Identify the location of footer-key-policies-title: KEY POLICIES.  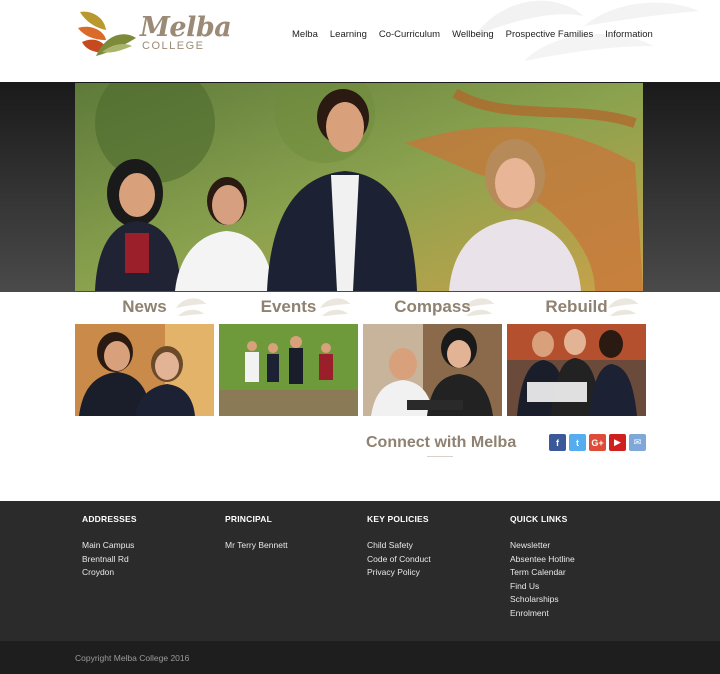
(398, 519).